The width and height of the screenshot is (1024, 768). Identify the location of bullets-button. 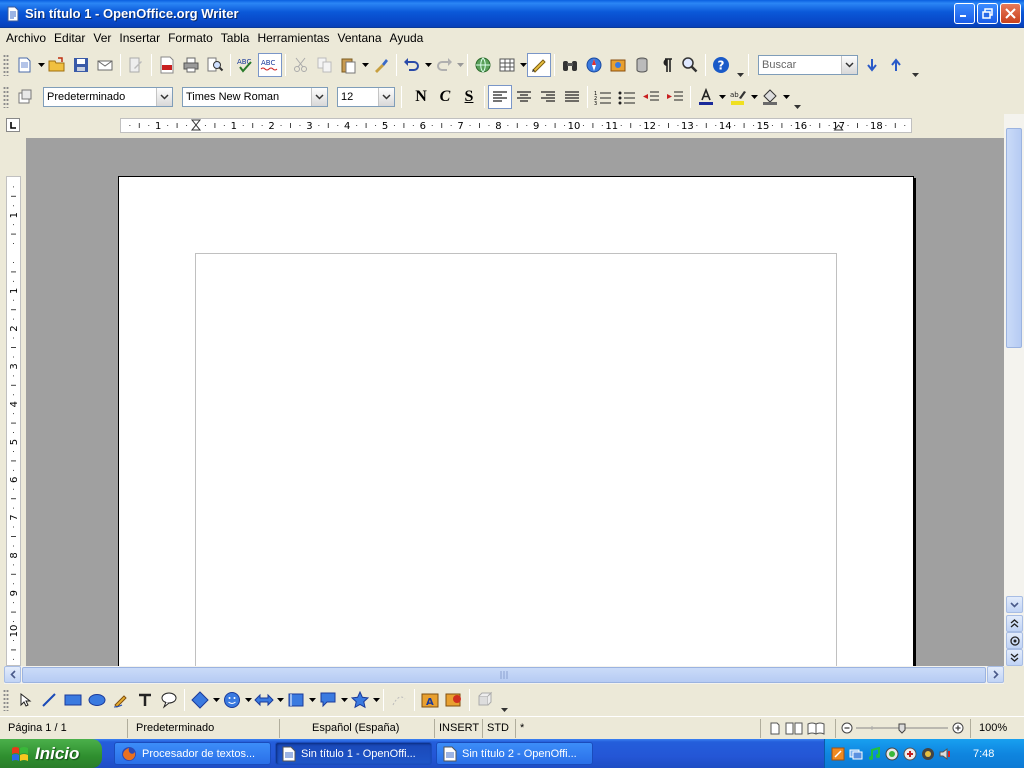
(627, 97).